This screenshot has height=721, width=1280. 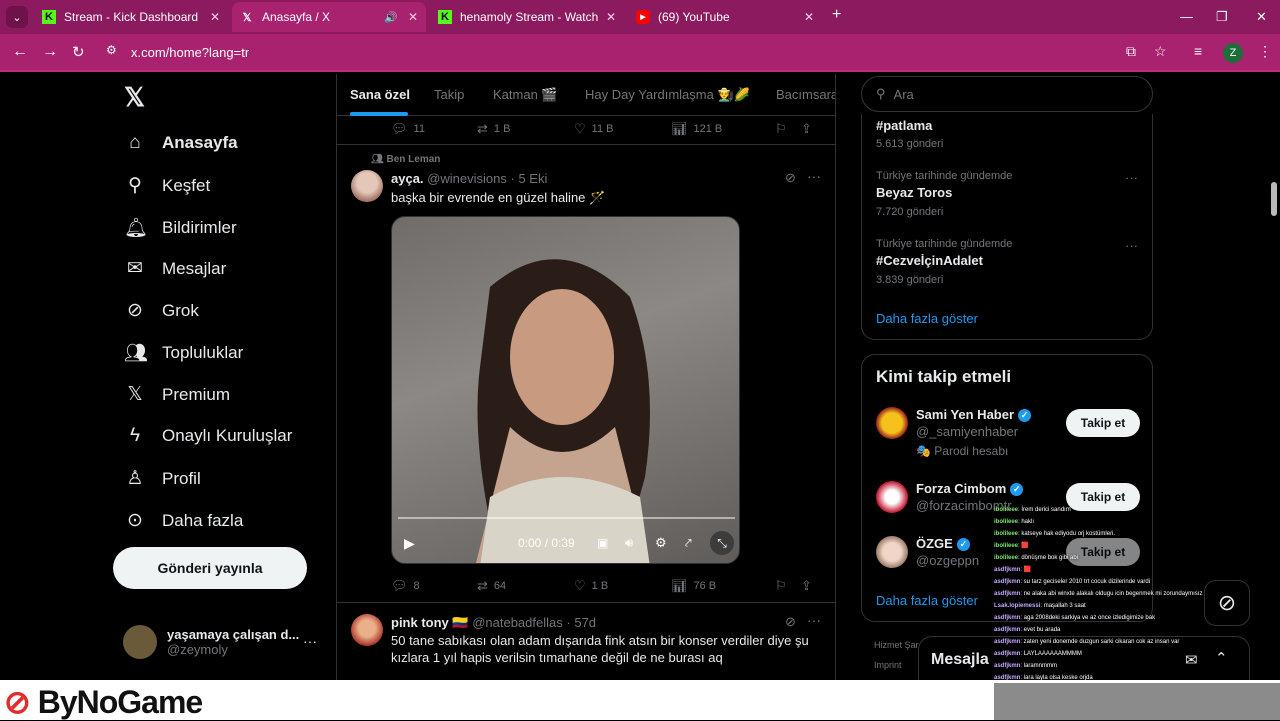 What do you see at coordinates (111, 50) in the screenshot?
I see `site-info-icon: ⚙` at bounding box center [111, 50].